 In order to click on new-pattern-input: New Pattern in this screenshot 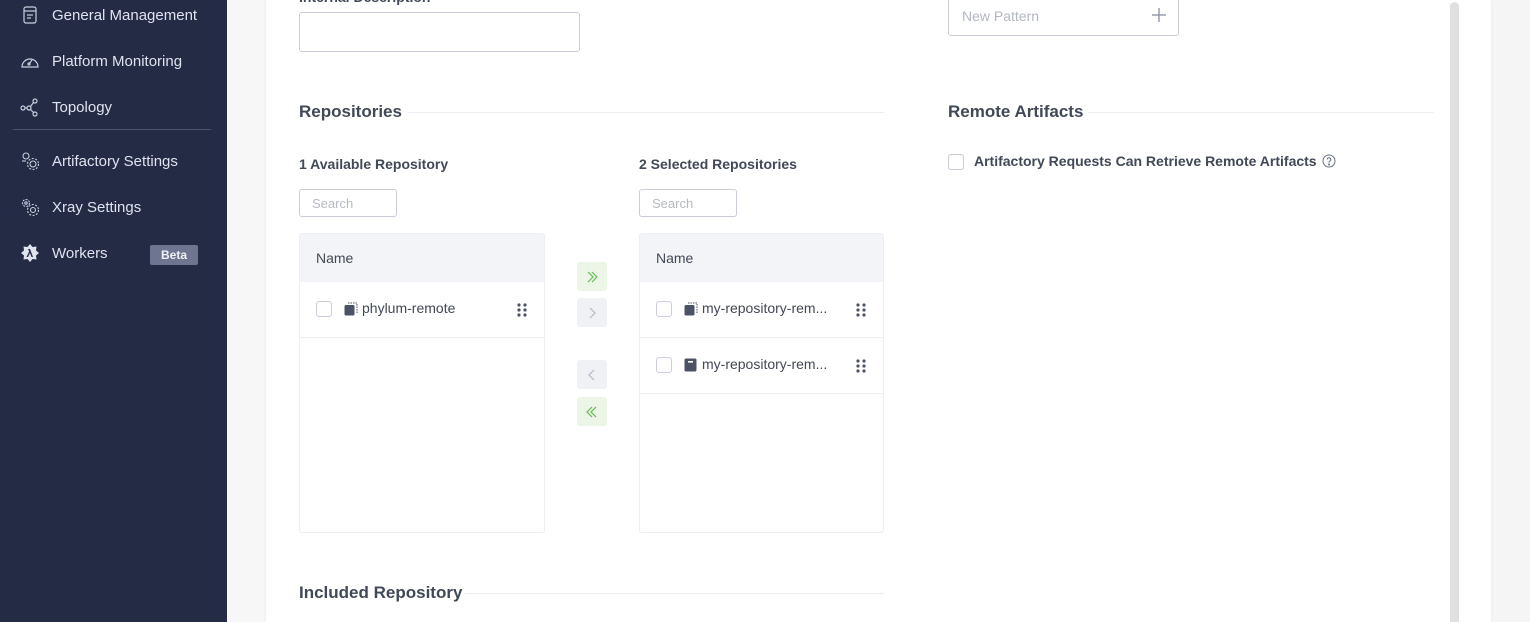, I will do `click(1063, 18)`.